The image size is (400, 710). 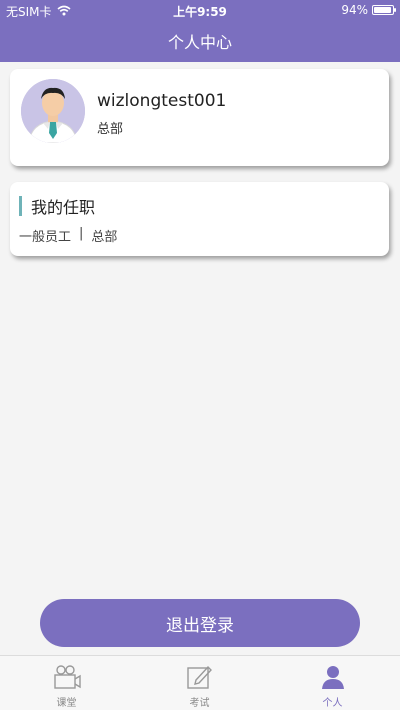 What do you see at coordinates (200, 679) in the screenshot?
I see `exam-edit-icon` at bounding box center [200, 679].